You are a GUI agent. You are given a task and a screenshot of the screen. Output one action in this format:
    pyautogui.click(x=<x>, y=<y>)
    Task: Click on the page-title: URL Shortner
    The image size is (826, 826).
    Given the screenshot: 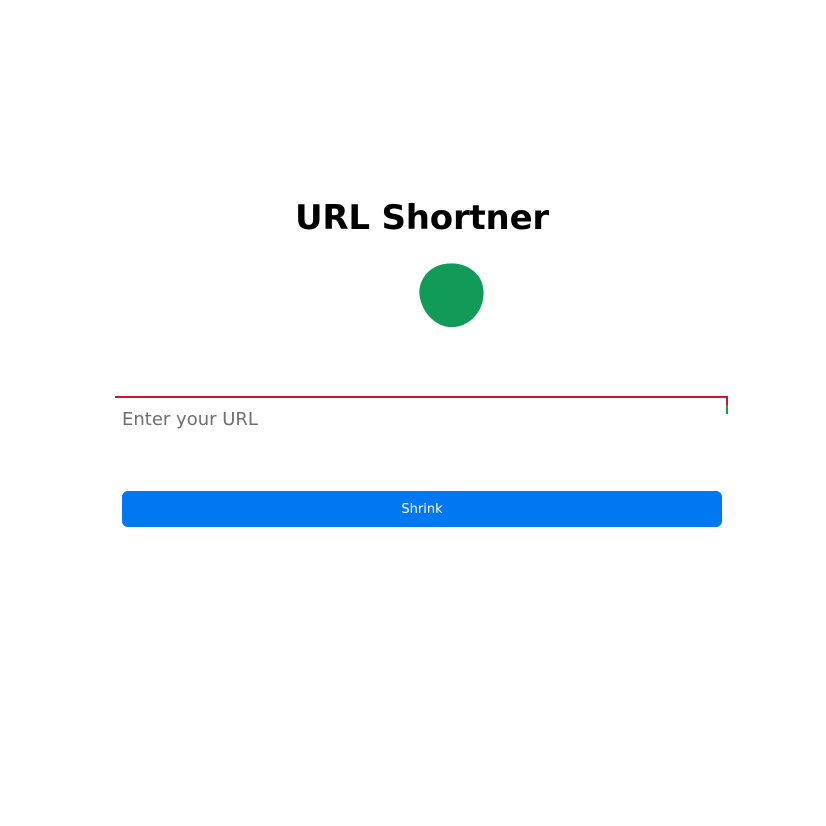 What is the action you would take?
    pyautogui.click(x=422, y=218)
    